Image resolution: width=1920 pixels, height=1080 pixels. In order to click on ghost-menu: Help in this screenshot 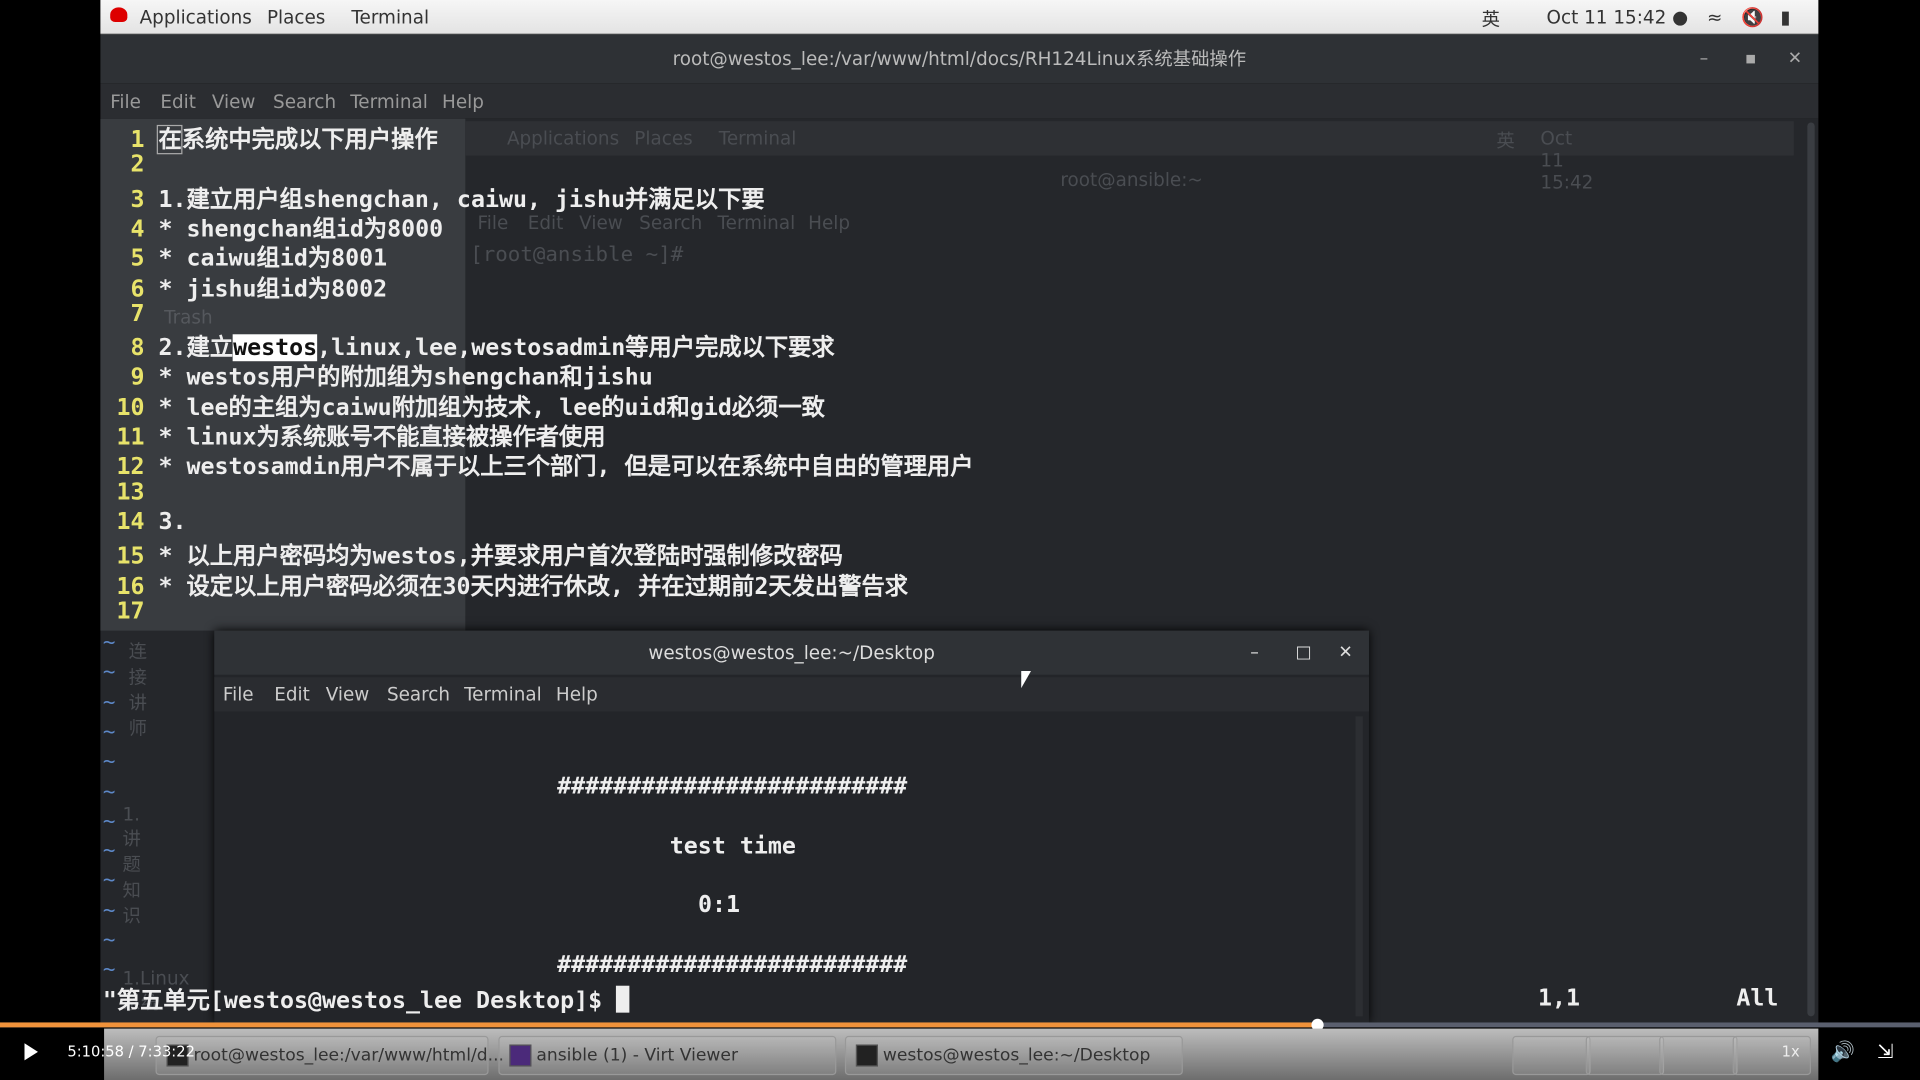, I will do `click(829, 222)`.